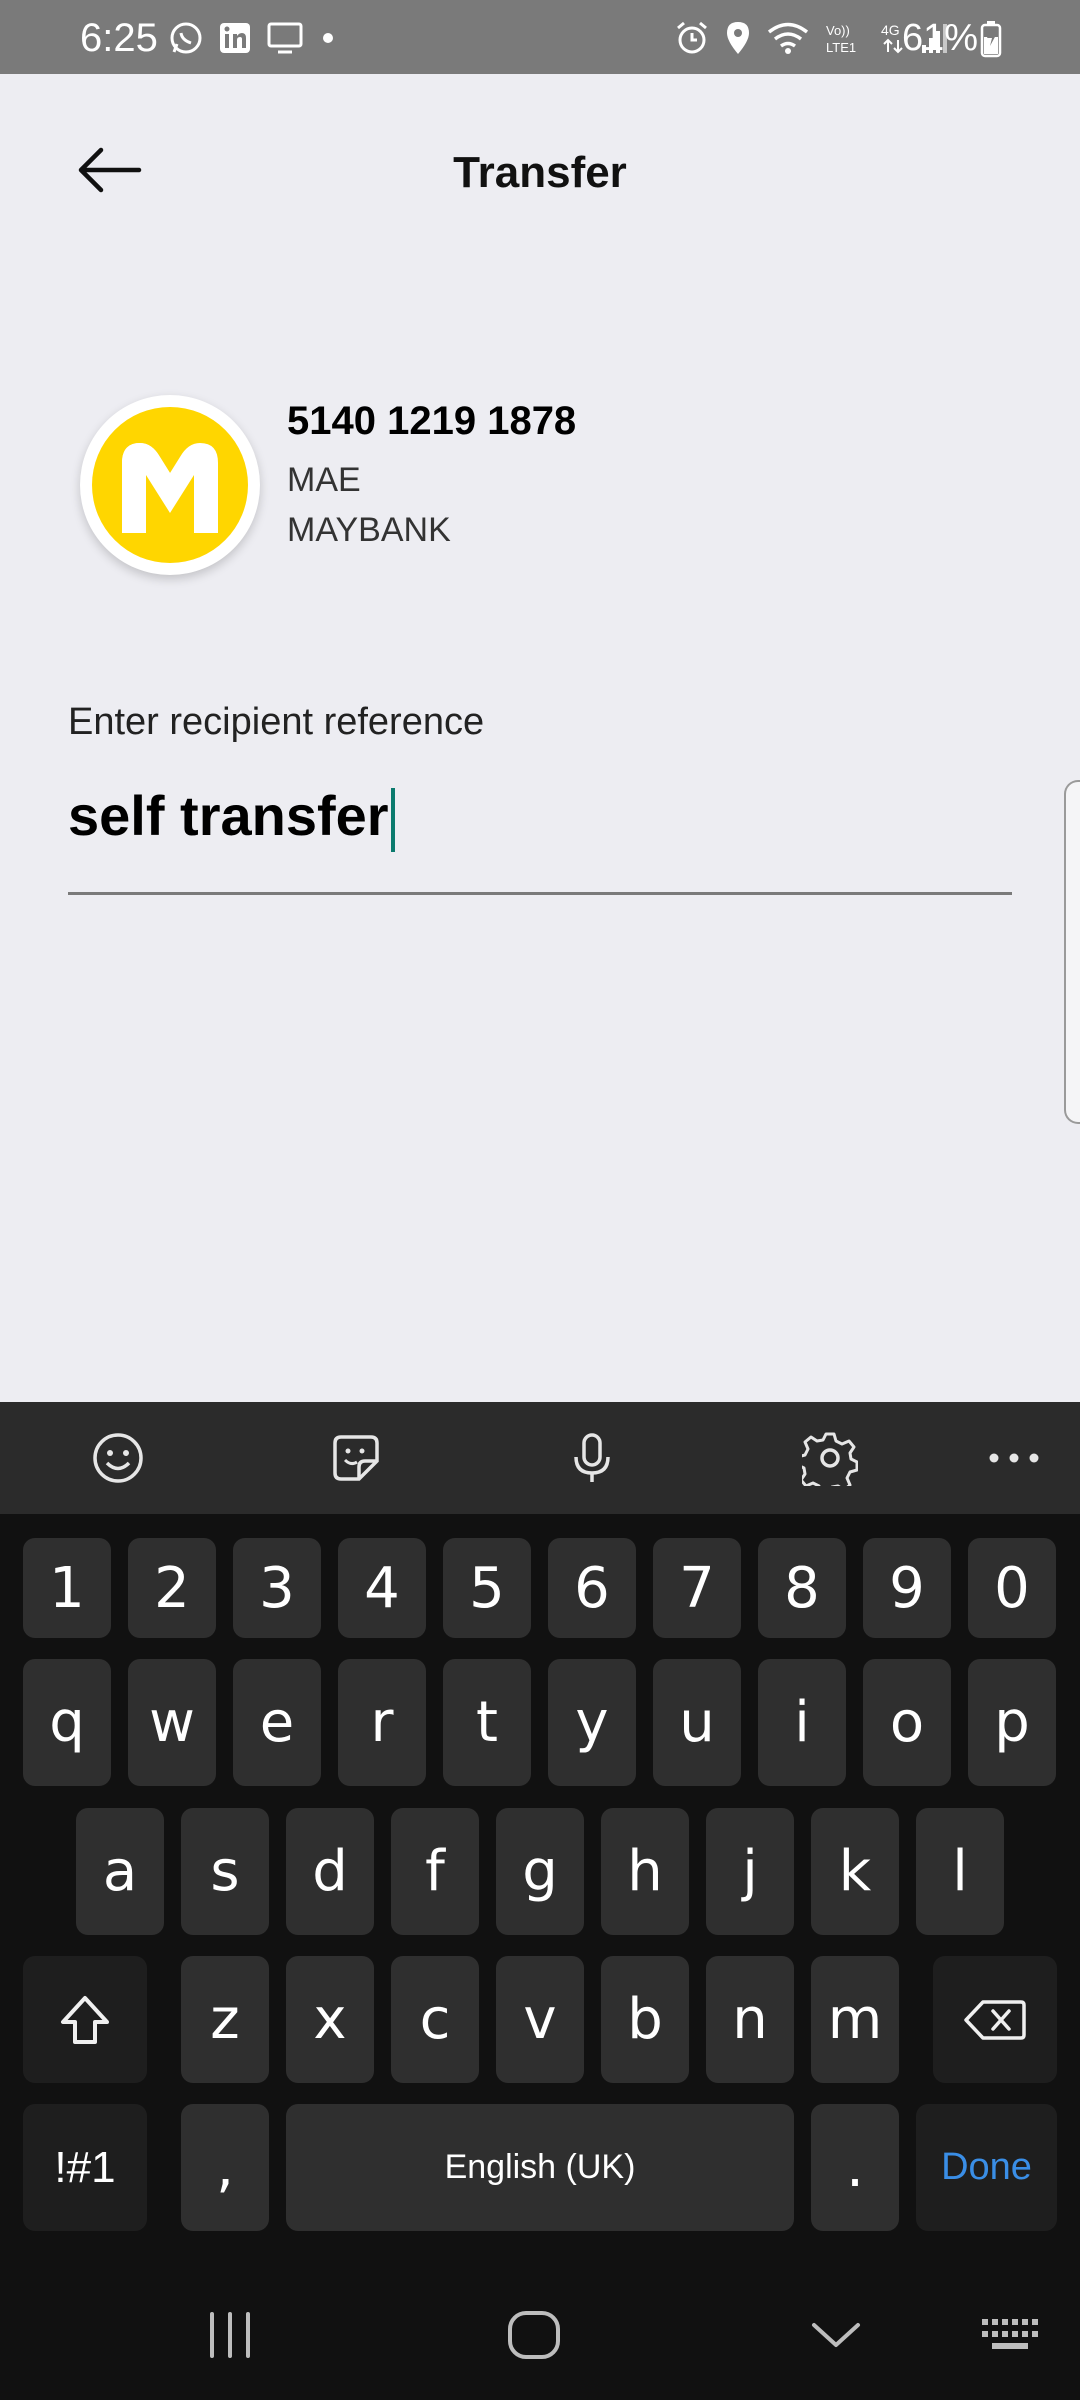 Image resolution: width=1080 pixels, height=2400 pixels. What do you see at coordinates (119, 38) in the screenshot?
I see `status-time: 6:25` at bounding box center [119, 38].